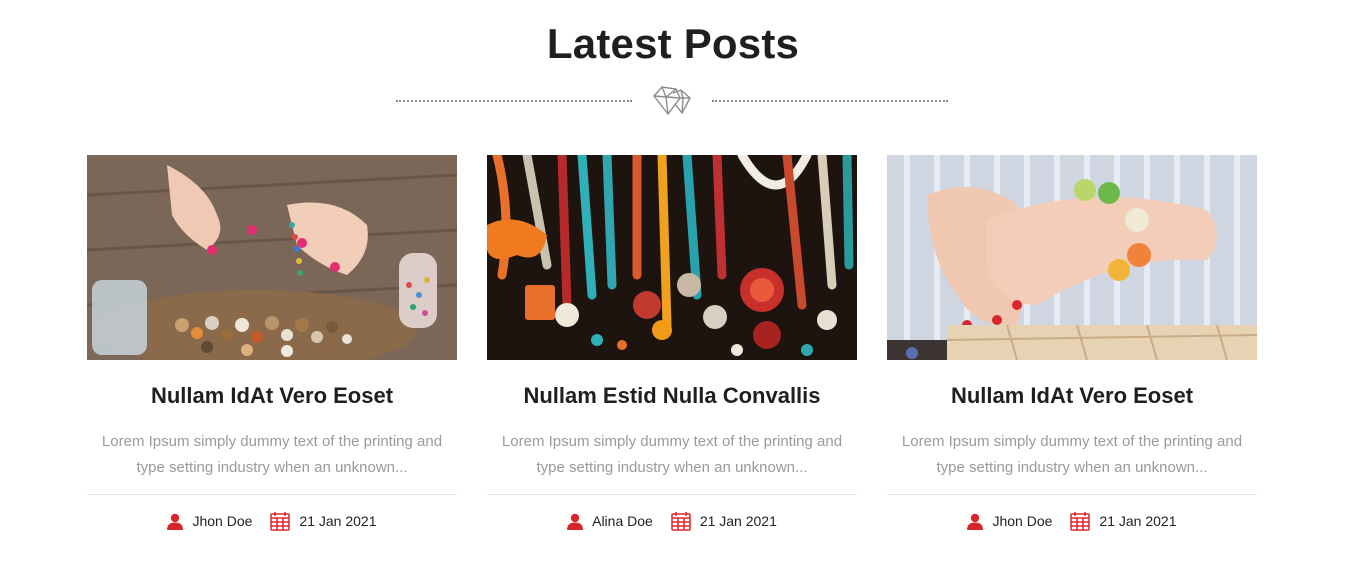  What do you see at coordinates (514, 101) in the screenshot?
I see `divider-line-left` at bounding box center [514, 101].